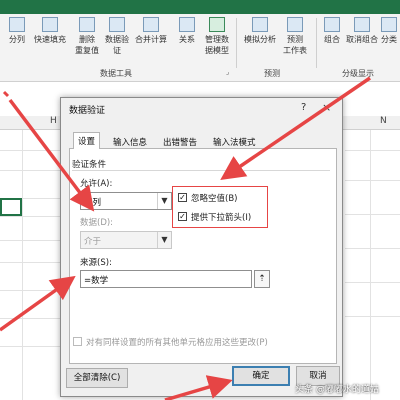 This screenshot has height=400, width=400. I want to click on watermark-text: 头条 @嘟嘟水的道姑, so click(337, 390).